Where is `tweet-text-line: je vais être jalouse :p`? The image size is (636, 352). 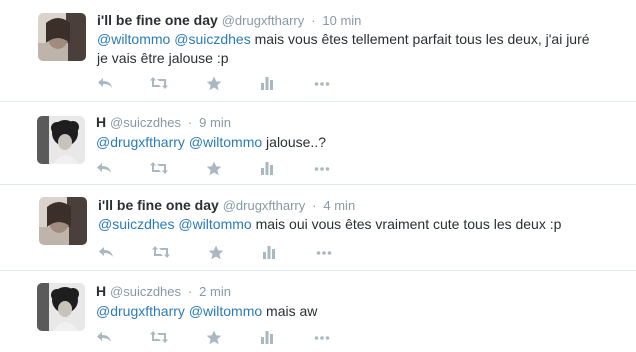 tweet-text-line: je vais être jalouse :p is located at coordinates (163, 58).